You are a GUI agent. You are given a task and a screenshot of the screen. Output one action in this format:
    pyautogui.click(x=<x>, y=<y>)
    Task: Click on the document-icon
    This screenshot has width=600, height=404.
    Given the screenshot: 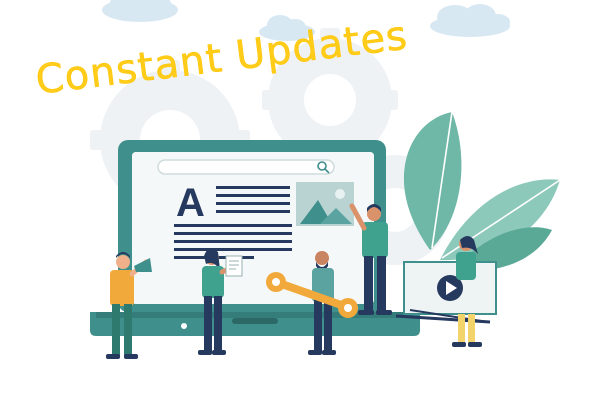 What is the action you would take?
    pyautogui.click(x=234, y=266)
    